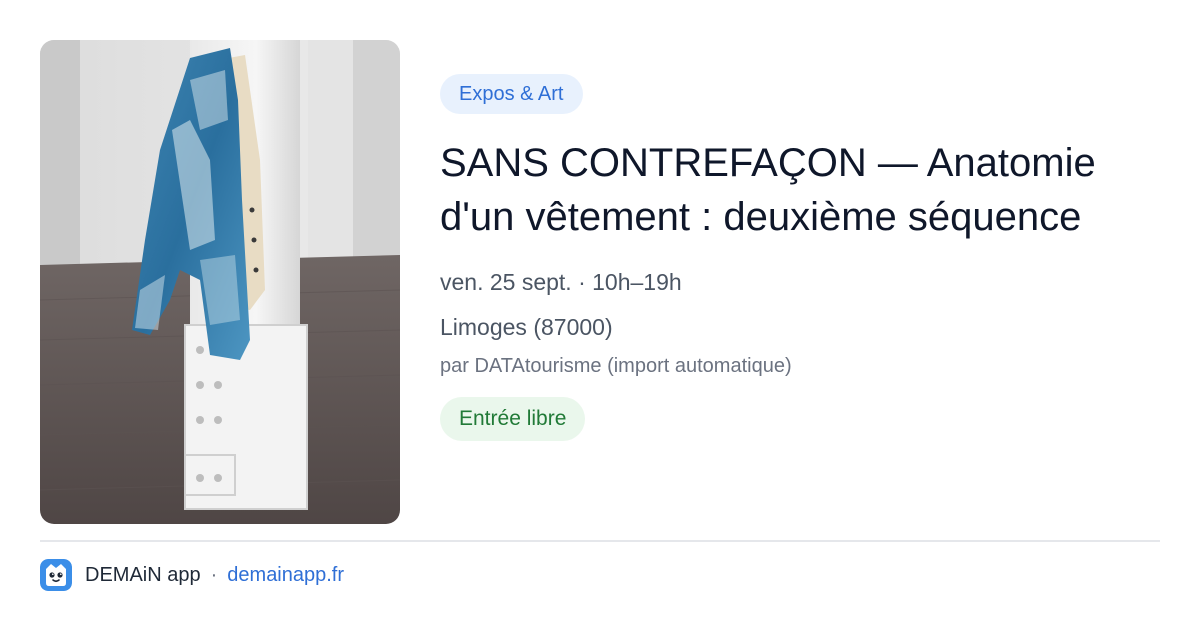 Image resolution: width=1200 pixels, height=630 pixels. What do you see at coordinates (600, 541) in the screenshot?
I see `footer-divider` at bounding box center [600, 541].